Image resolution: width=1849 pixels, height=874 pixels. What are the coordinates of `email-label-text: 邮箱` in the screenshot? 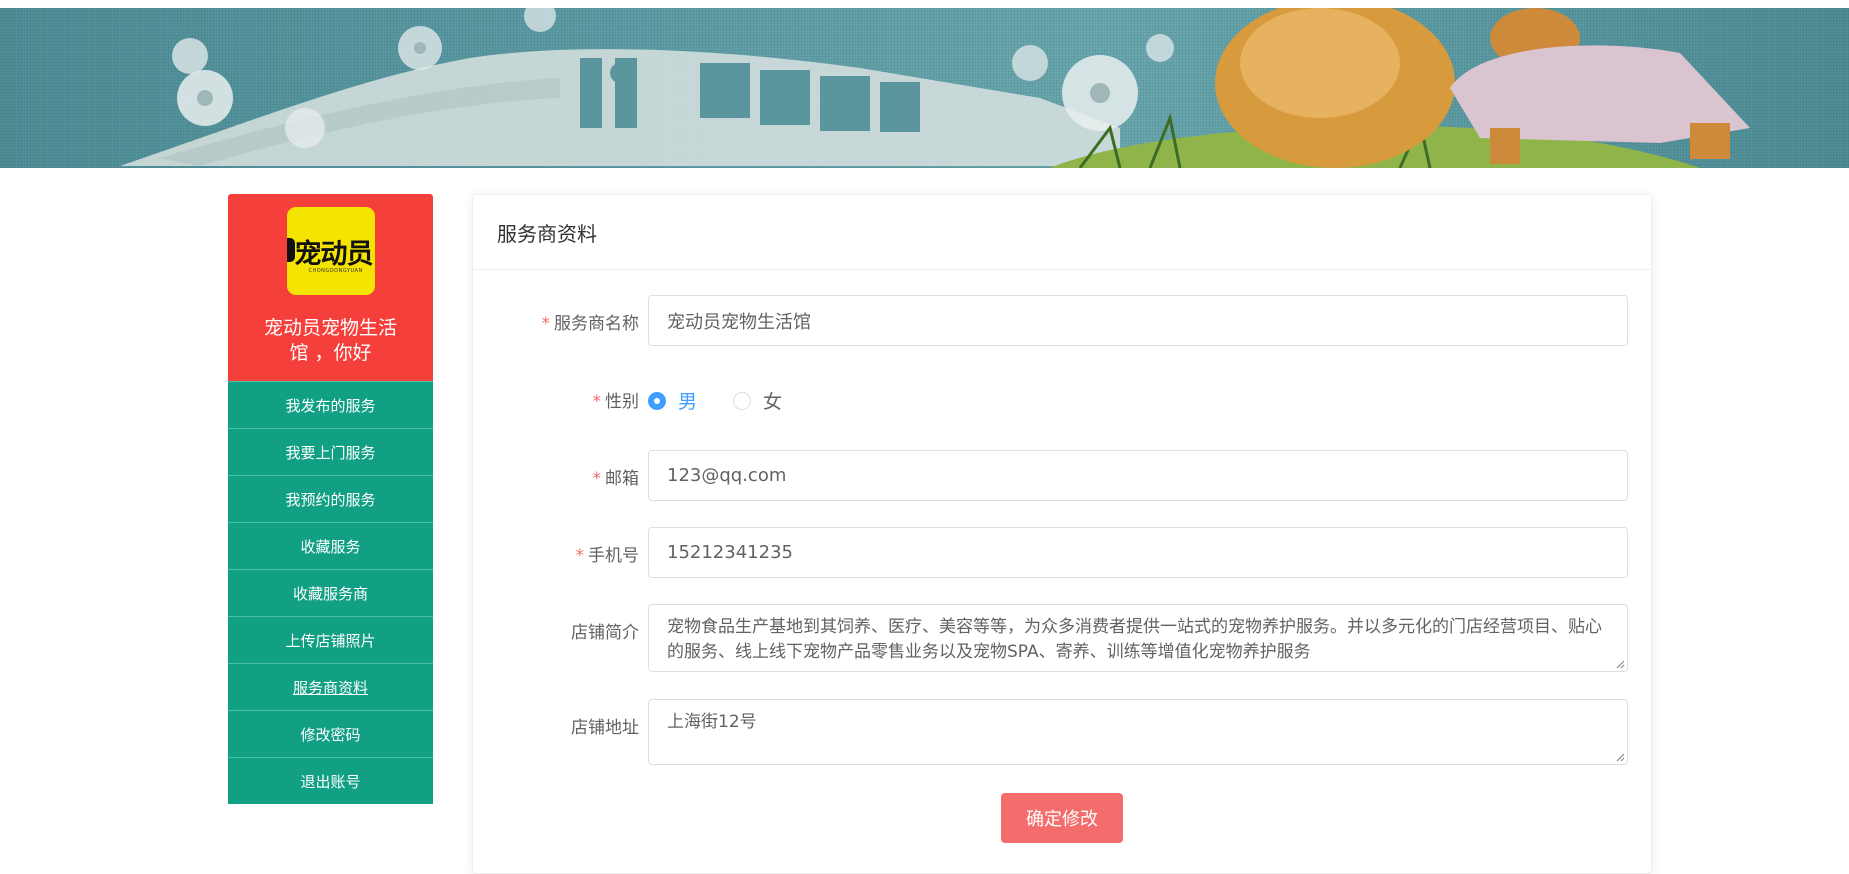 It's located at (622, 479).